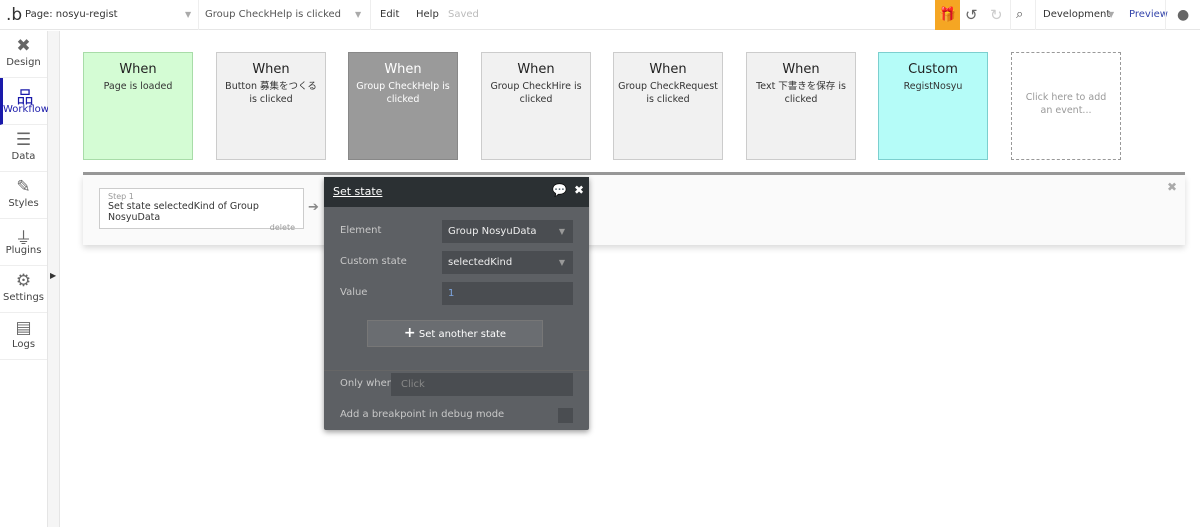 This screenshot has height=527, width=1200. I want to click on sidebar-item-label: Logs, so click(23, 344).